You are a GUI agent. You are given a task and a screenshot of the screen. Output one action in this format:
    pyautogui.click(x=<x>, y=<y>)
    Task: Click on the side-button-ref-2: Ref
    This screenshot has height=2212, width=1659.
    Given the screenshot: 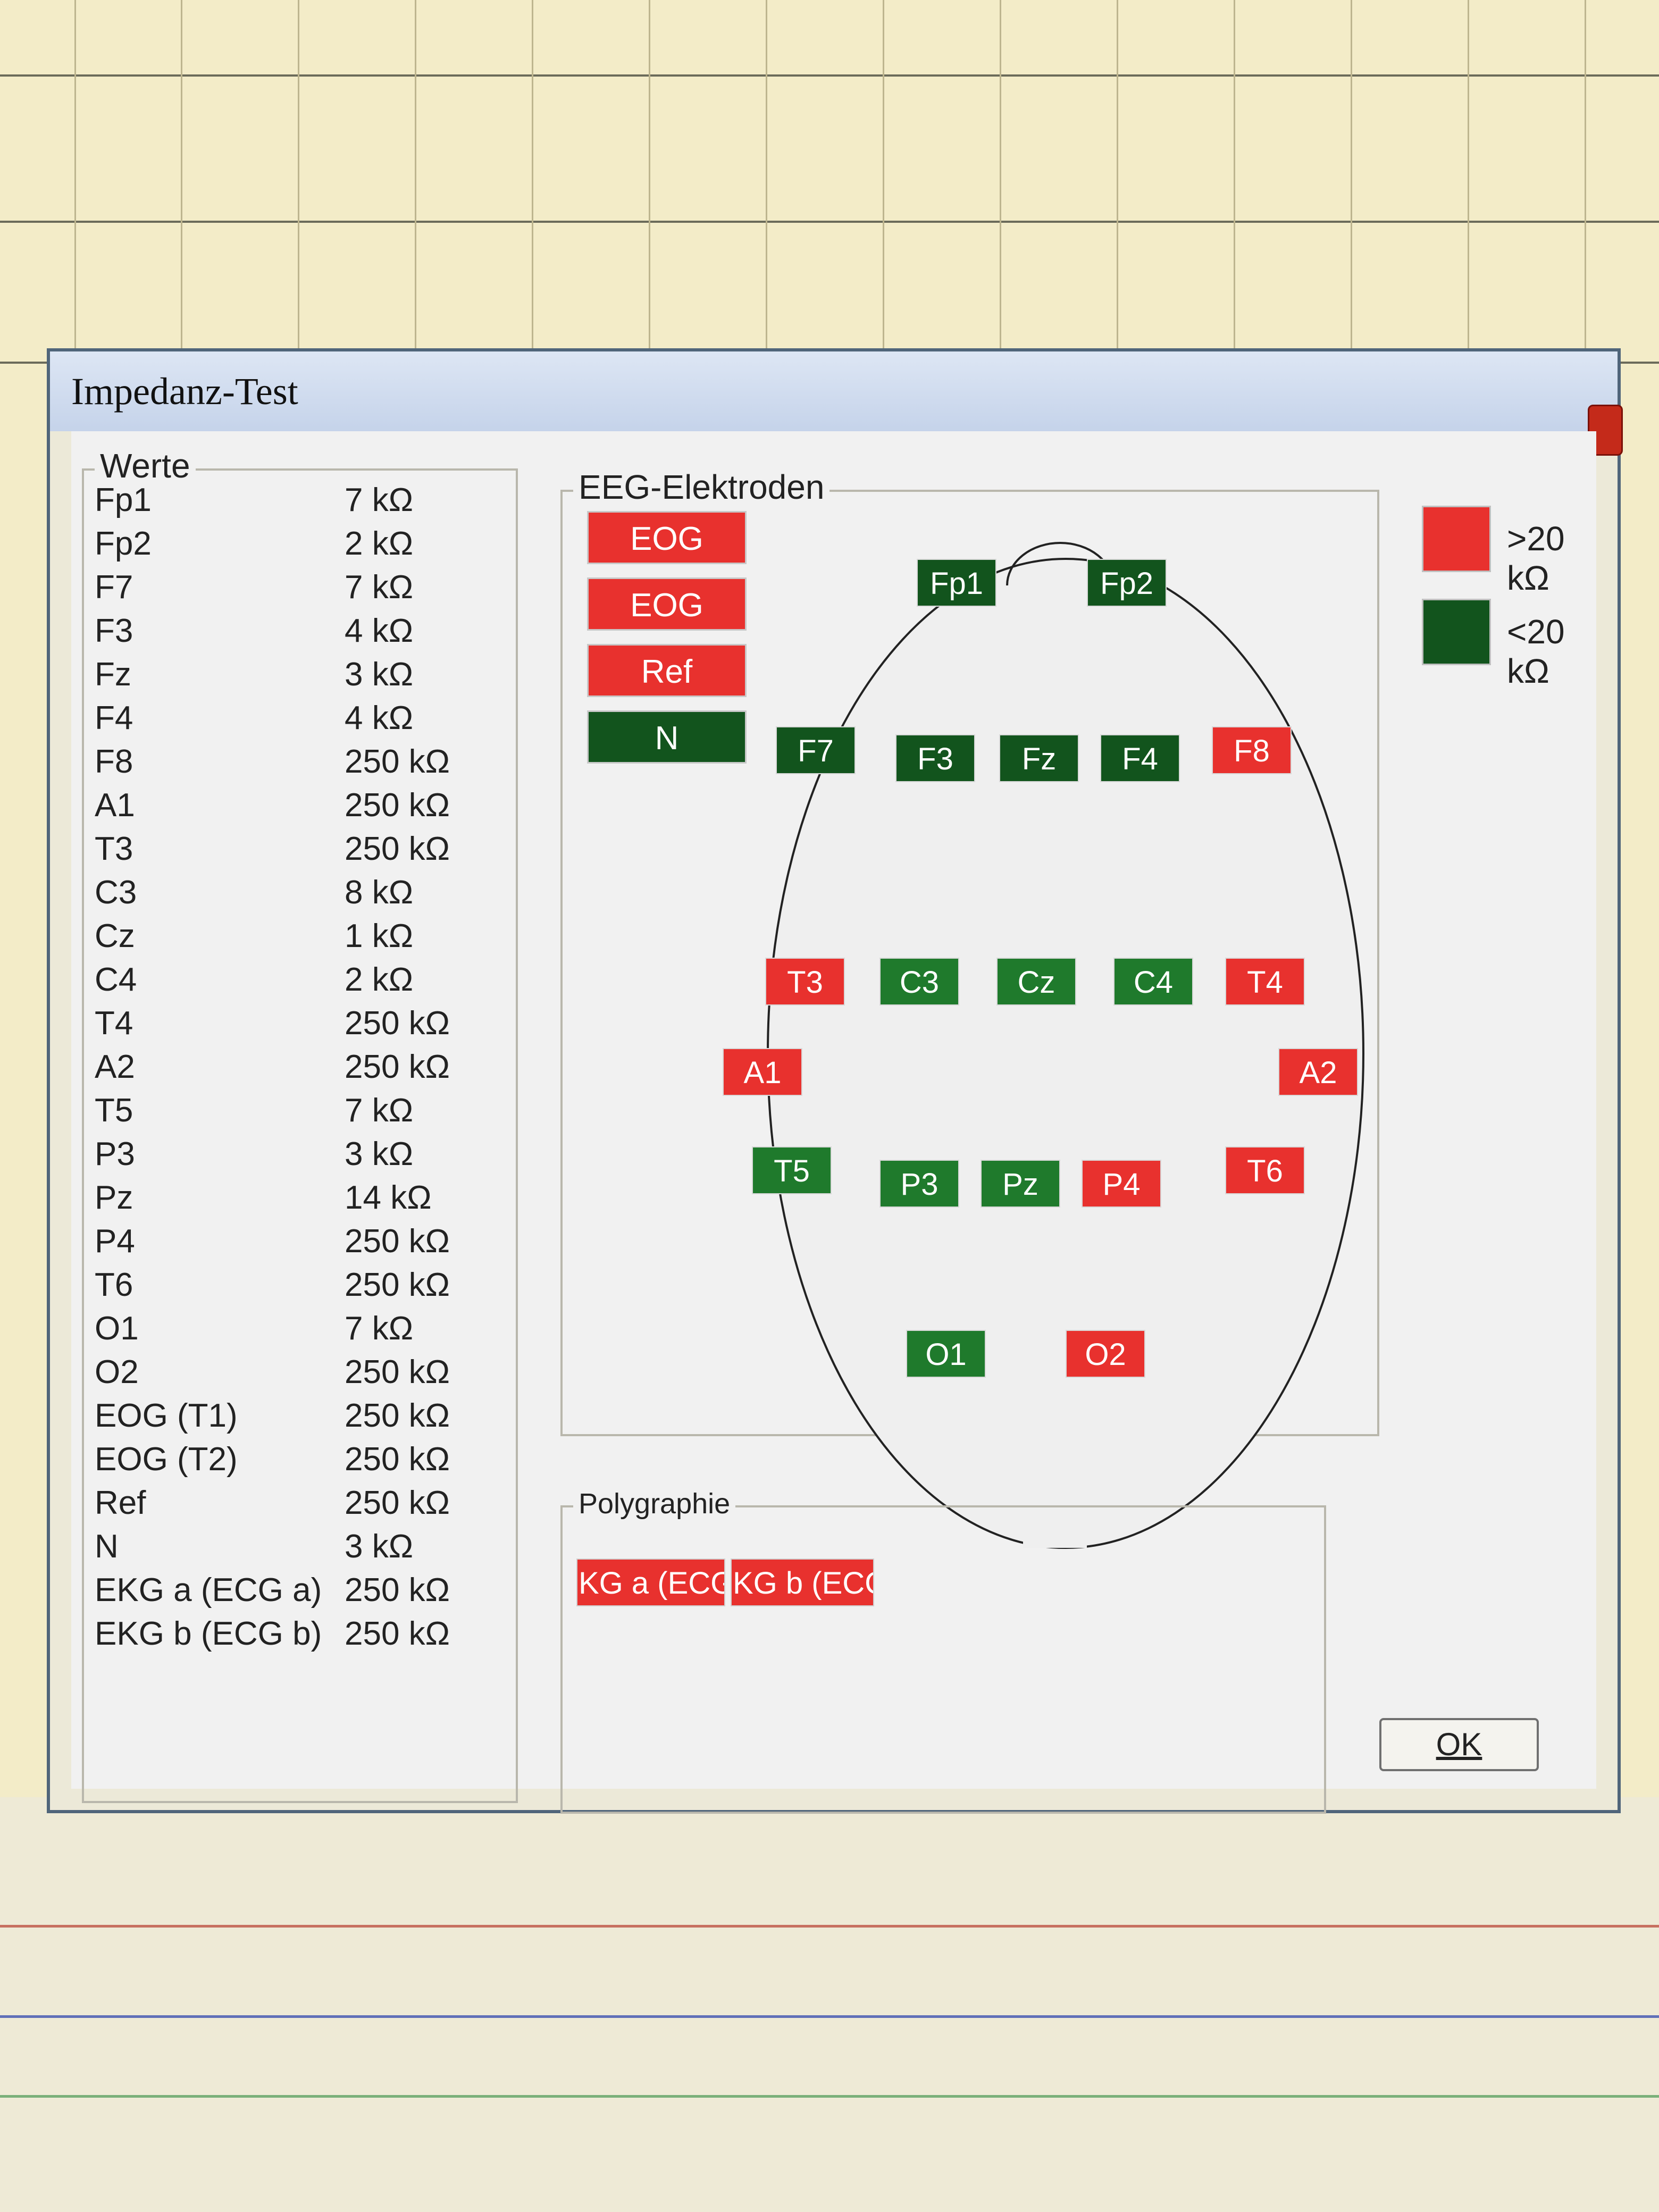 What is the action you would take?
    pyautogui.click(x=667, y=670)
    